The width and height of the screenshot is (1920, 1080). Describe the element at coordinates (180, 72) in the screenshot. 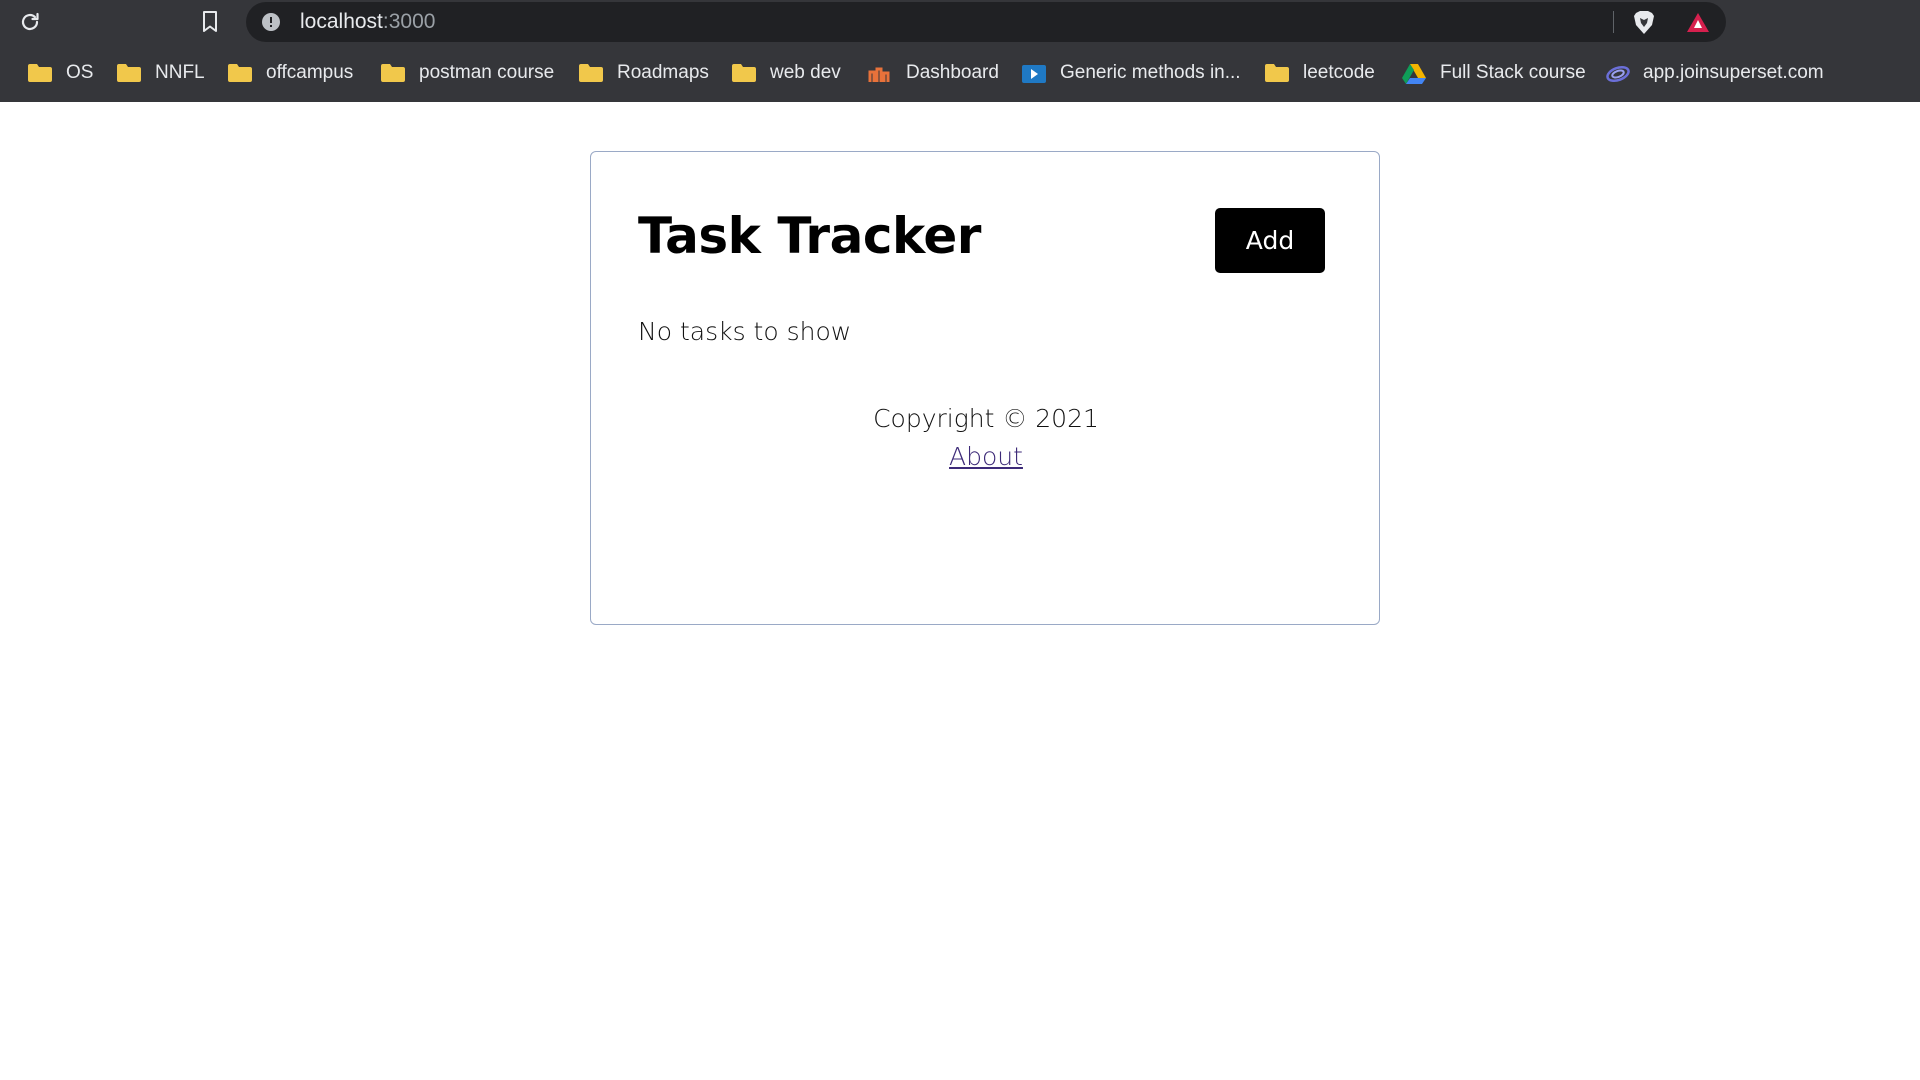

I see `bookmark-label: NNFL` at that location.